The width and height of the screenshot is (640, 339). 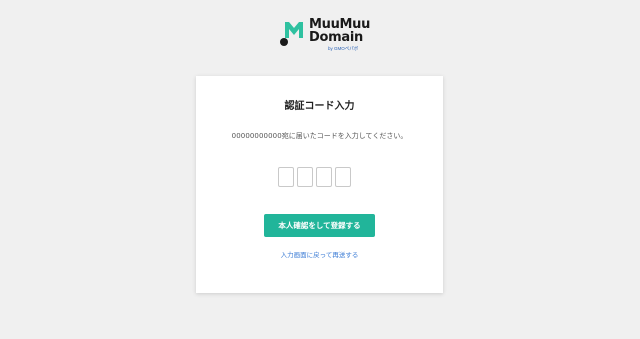 I want to click on instruction-text: 宛に届いたコードを入力してください。, so click(x=344, y=136).